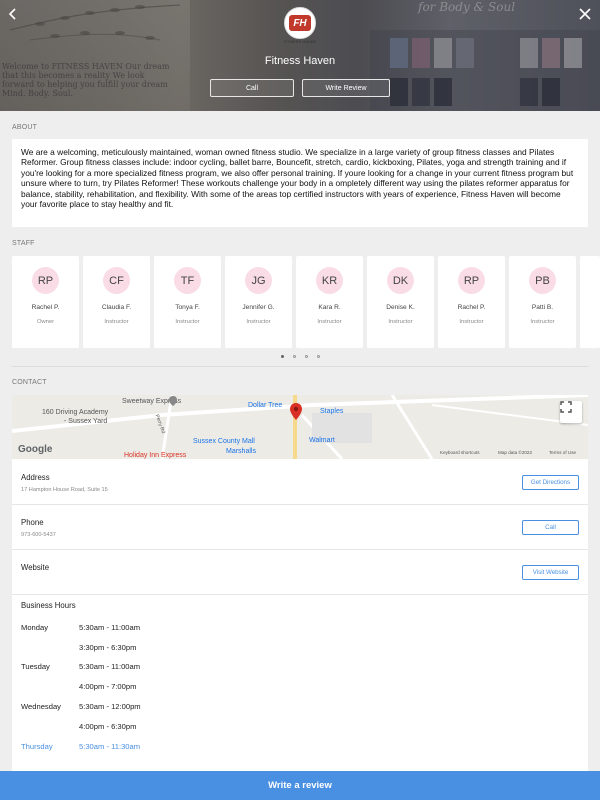  What do you see at coordinates (29, 382) in the screenshot?
I see `contact-section-label: CONTACT` at bounding box center [29, 382].